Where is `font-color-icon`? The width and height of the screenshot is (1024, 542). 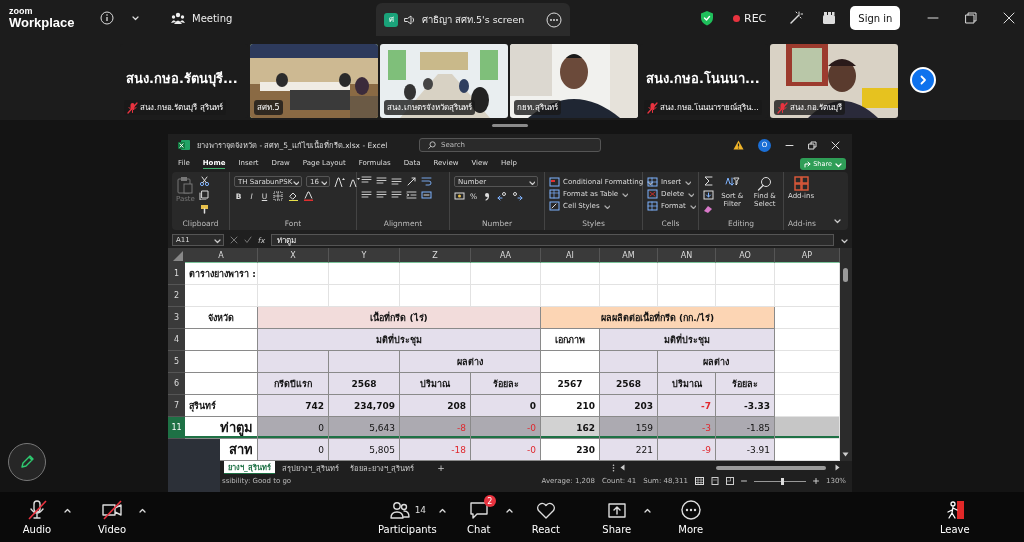
font-color-icon is located at coordinates (308, 196).